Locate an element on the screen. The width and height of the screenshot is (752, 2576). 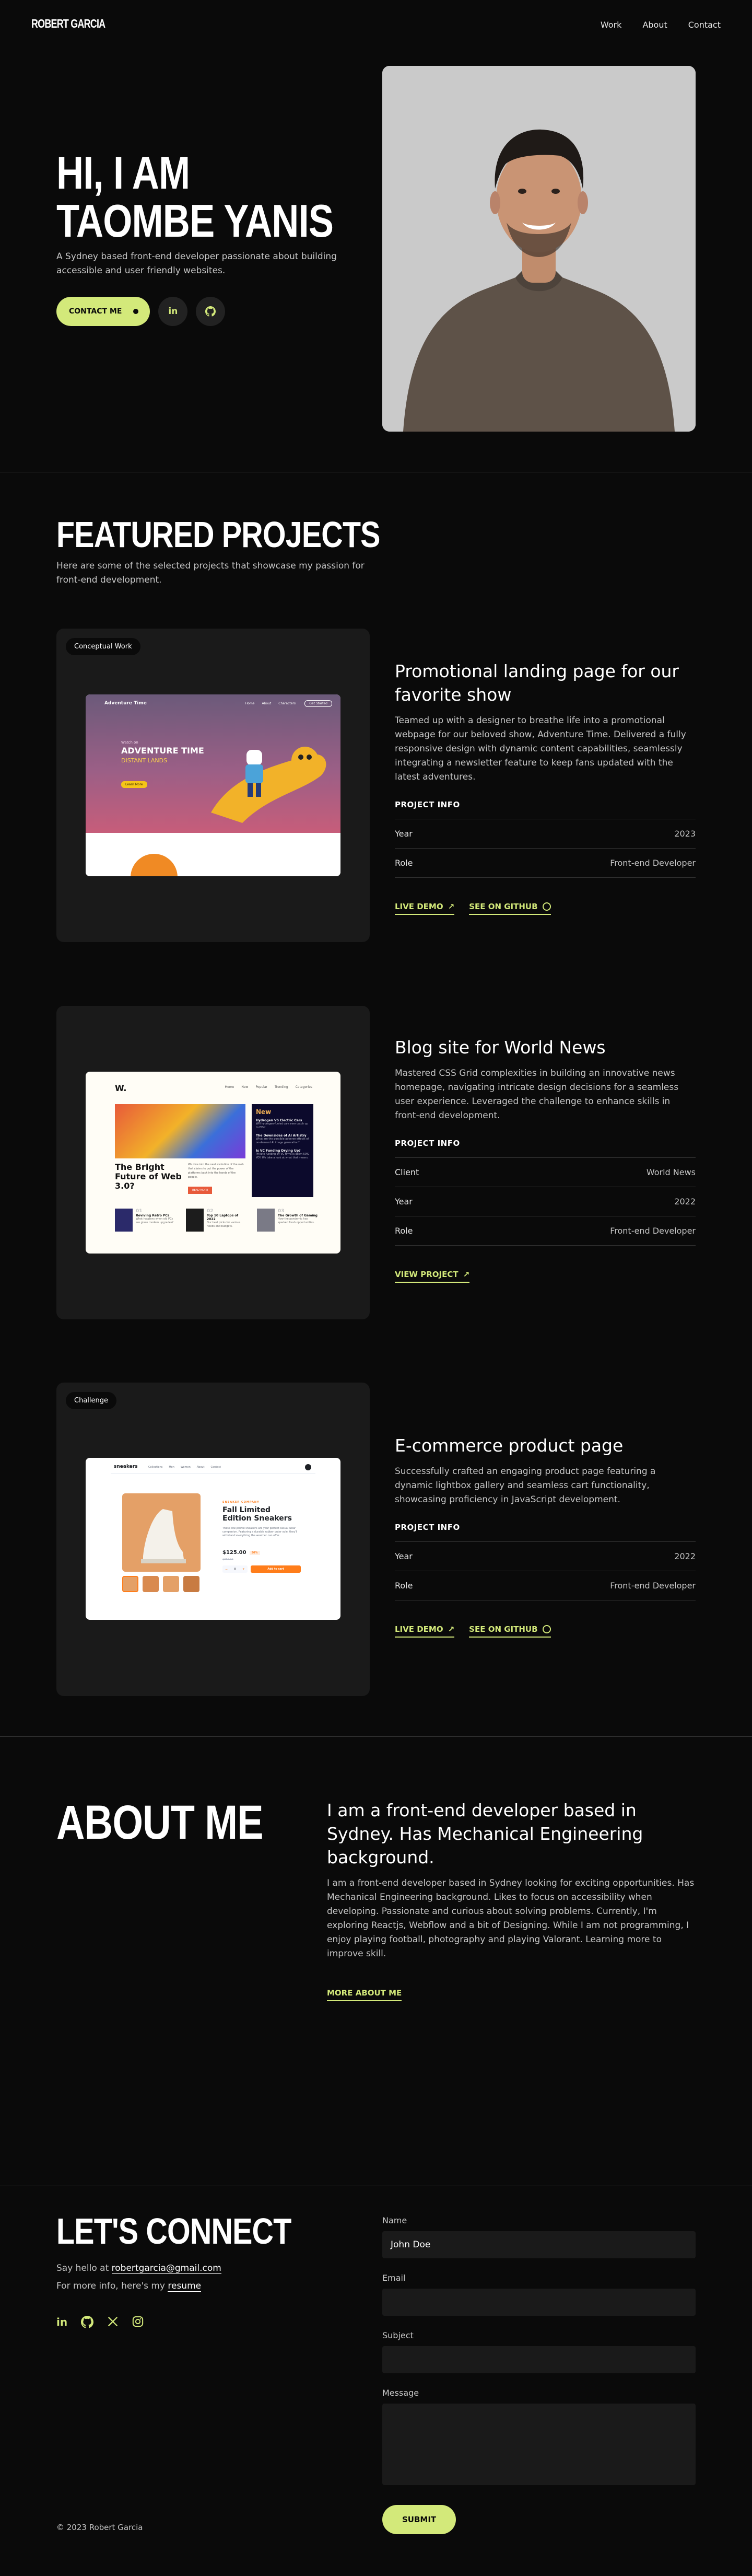
side-item-title: Hydrogen VS Electric Cars is located at coordinates (279, 1121).